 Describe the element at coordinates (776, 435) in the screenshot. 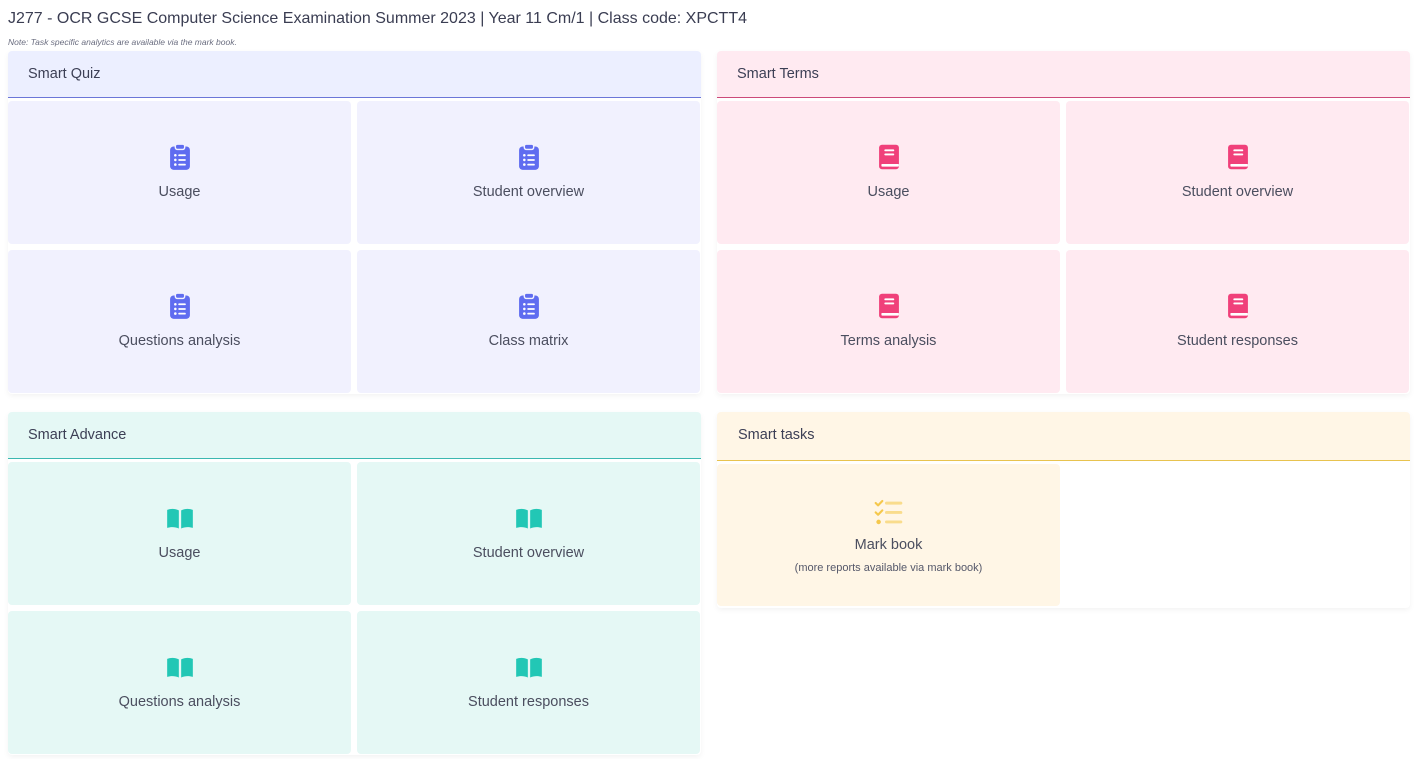

I see `smart-tasks-title: Smart tasks` at that location.